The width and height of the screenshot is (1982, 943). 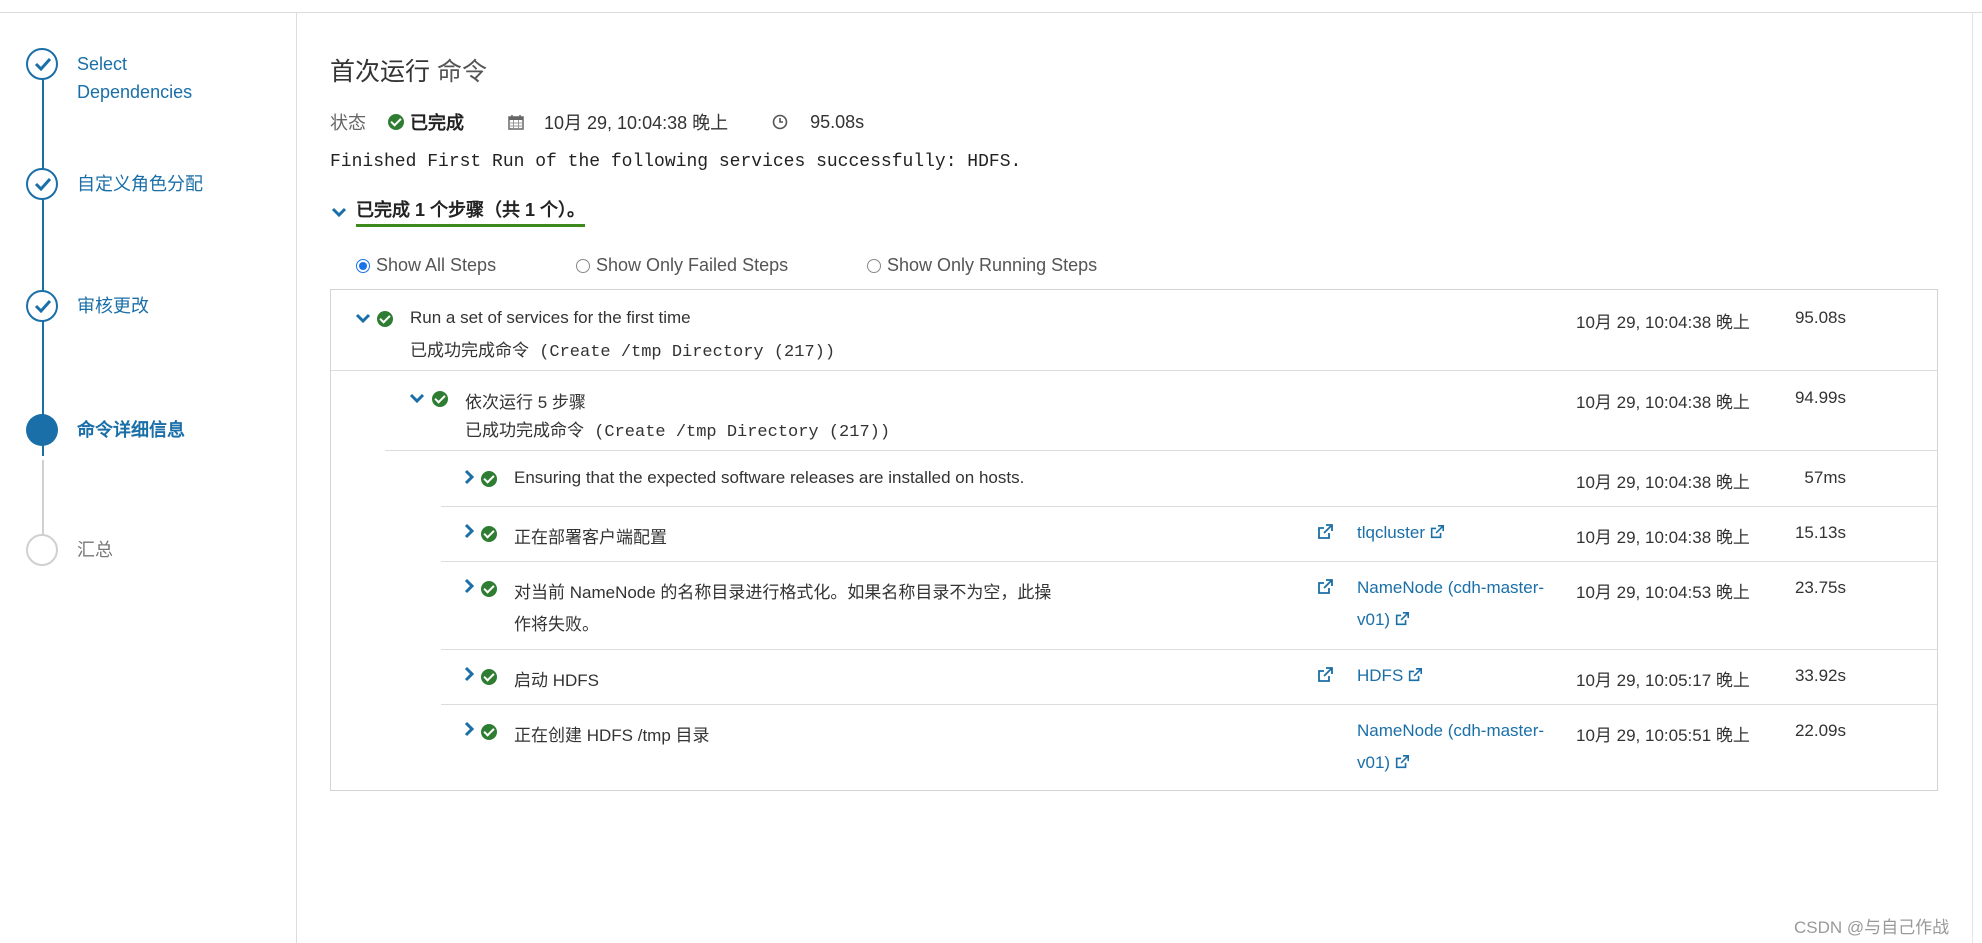 What do you see at coordinates (556, 624) in the screenshot?
I see `step-title-continued: 作将失败。` at bounding box center [556, 624].